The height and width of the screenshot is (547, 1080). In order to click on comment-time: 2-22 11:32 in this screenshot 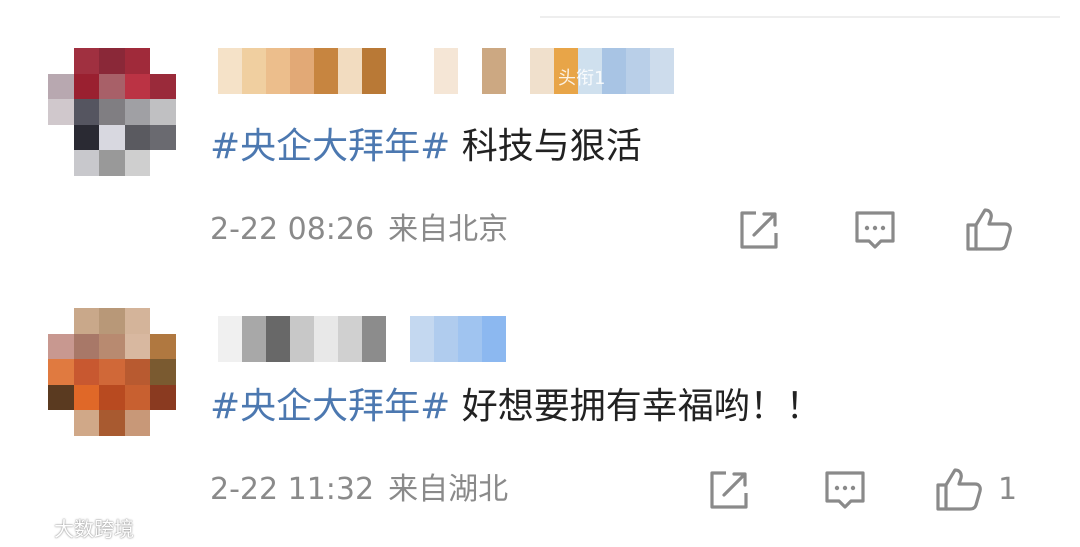, I will do `click(292, 489)`.